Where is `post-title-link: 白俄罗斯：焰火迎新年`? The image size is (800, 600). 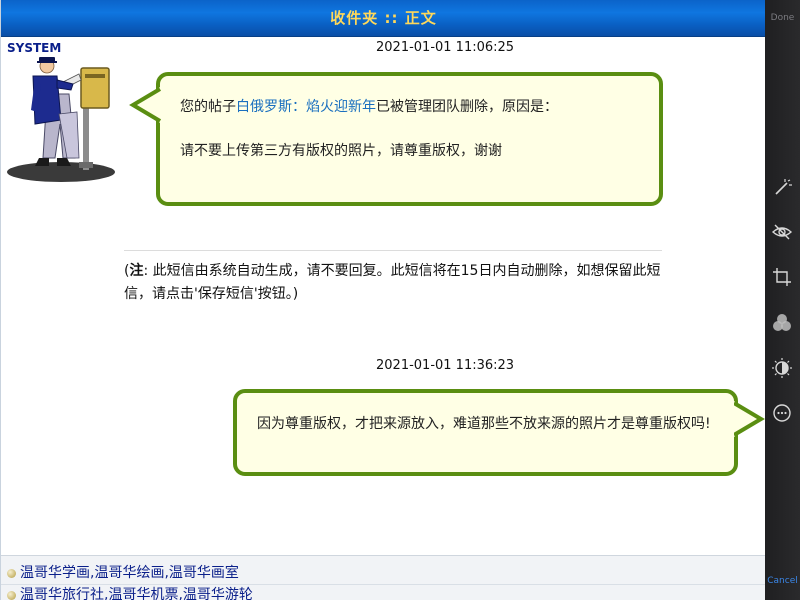 post-title-link: 白俄罗斯：焰火迎新年 is located at coordinates (306, 107).